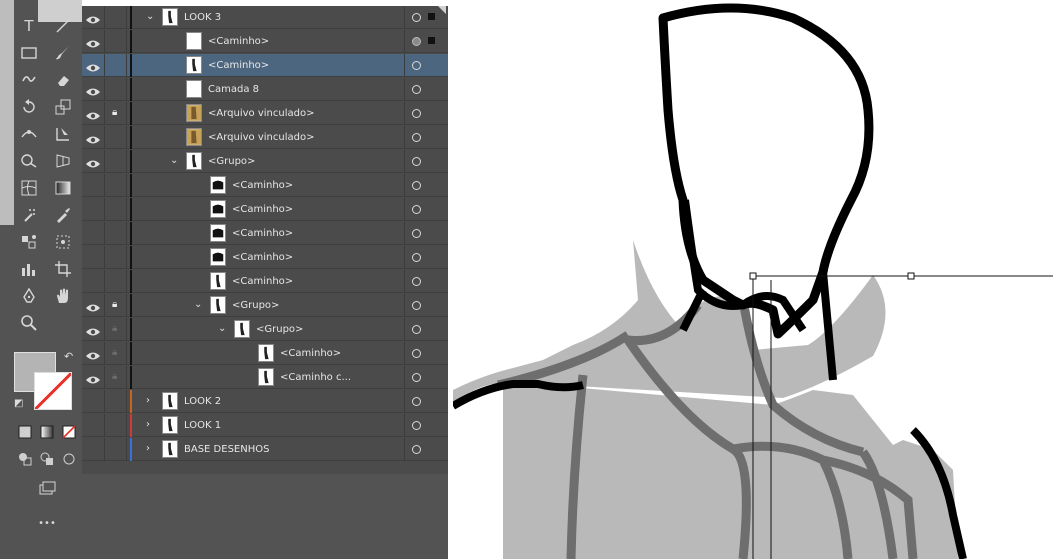 The width and height of the screenshot is (1053, 559). What do you see at coordinates (29, 53) in the screenshot?
I see `rectangle-icon` at bounding box center [29, 53].